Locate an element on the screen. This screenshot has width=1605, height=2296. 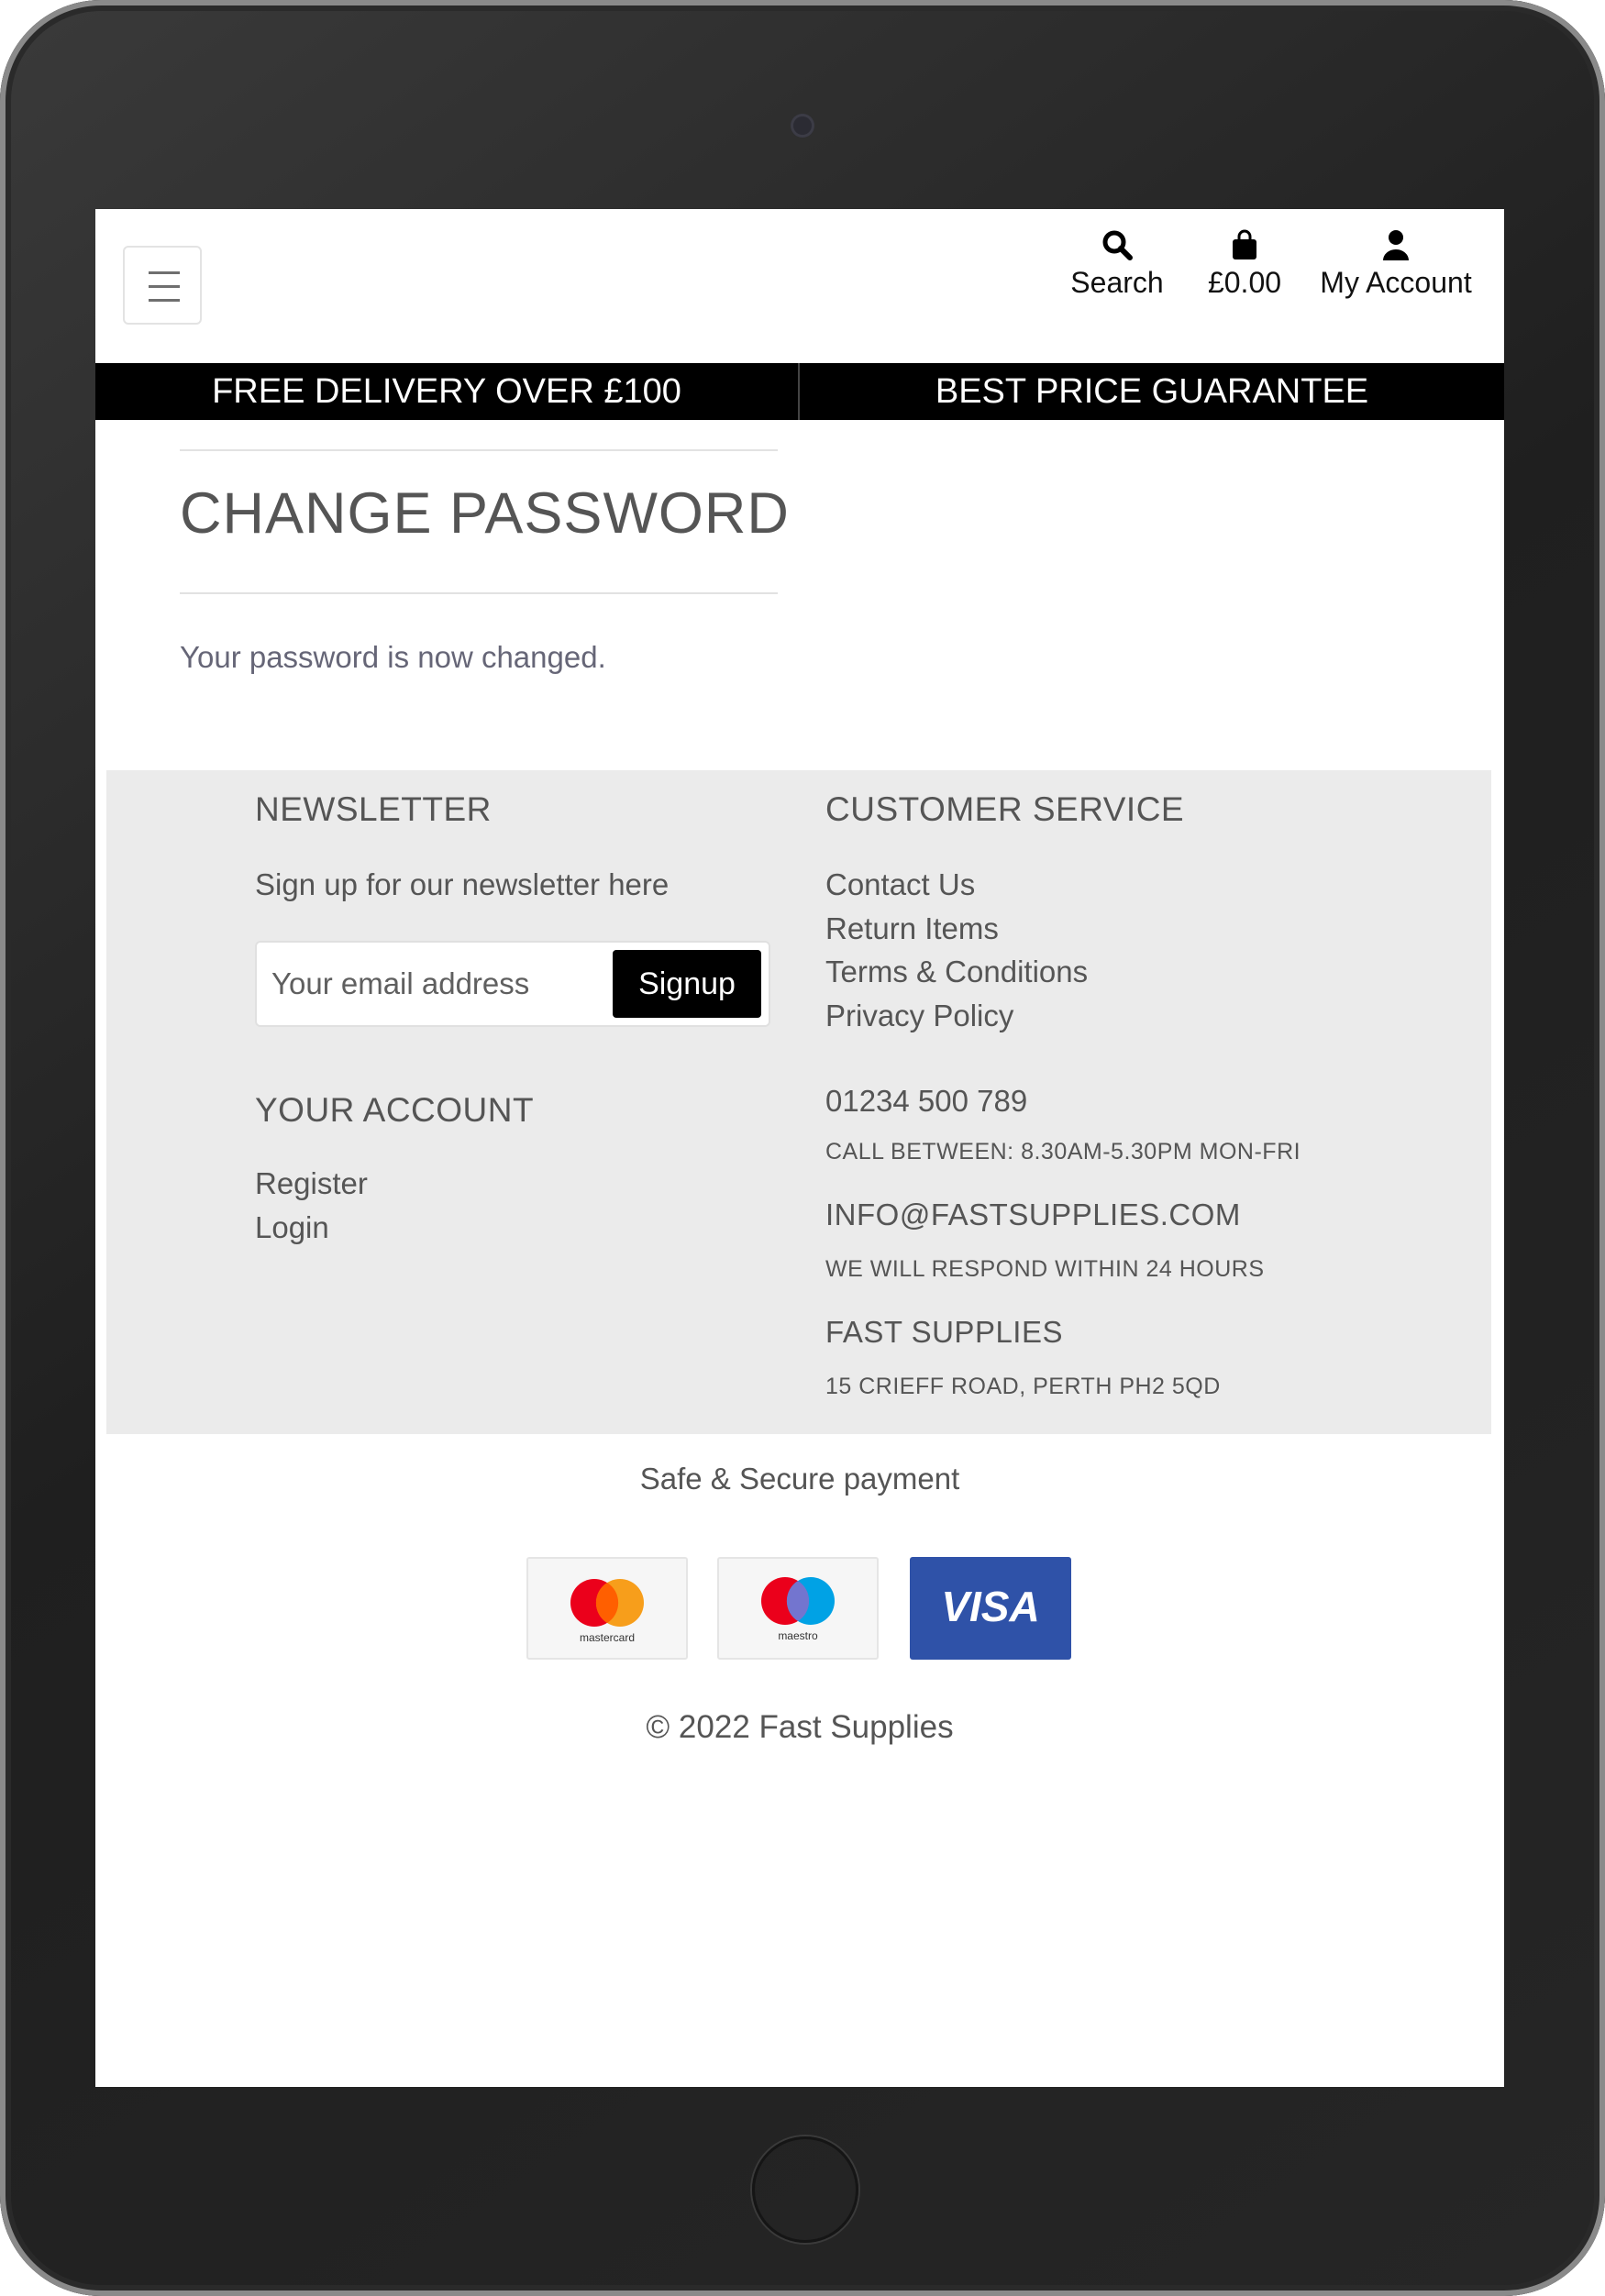
newsletter-heading: NEWSLETTER is located at coordinates (373, 809).